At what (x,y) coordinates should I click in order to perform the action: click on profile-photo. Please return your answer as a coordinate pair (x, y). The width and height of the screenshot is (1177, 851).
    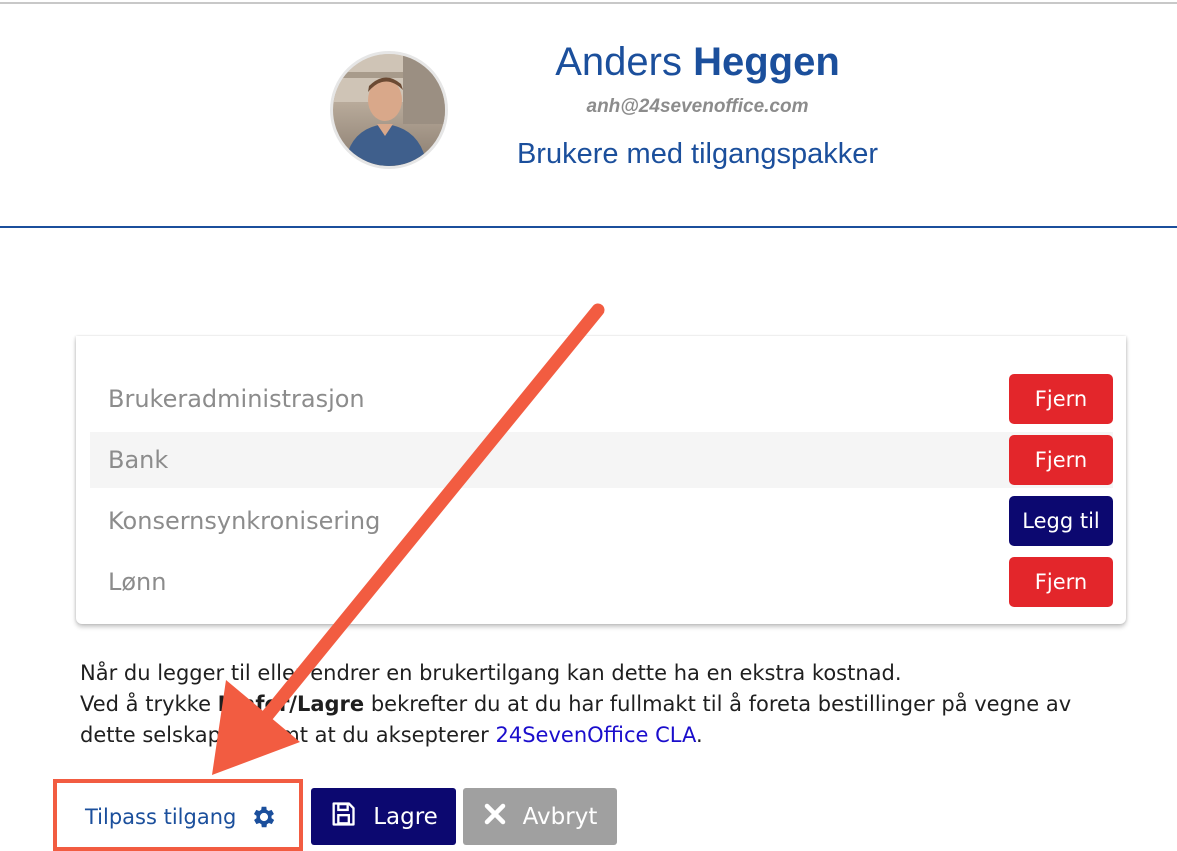
    Looking at the image, I should click on (389, 110).